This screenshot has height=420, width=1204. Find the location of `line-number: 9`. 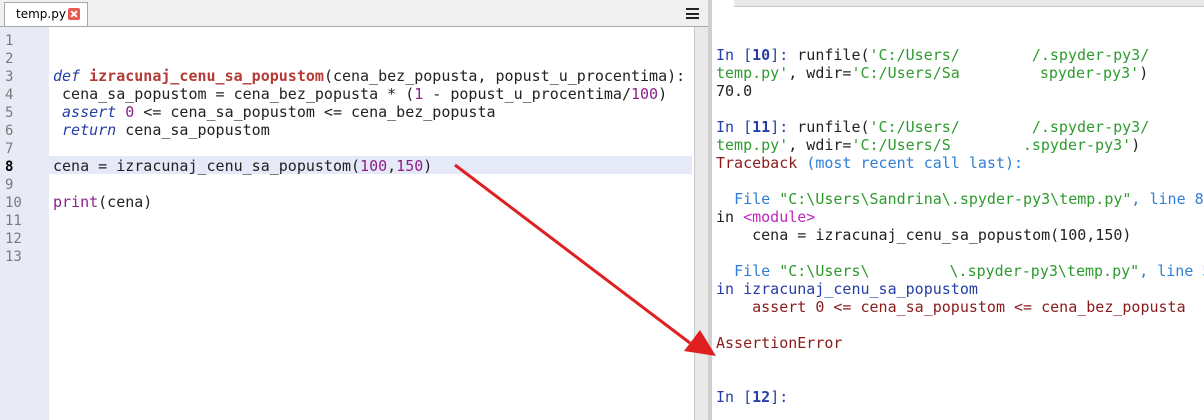

line-number: 9 is located at coordinates (9, 185).